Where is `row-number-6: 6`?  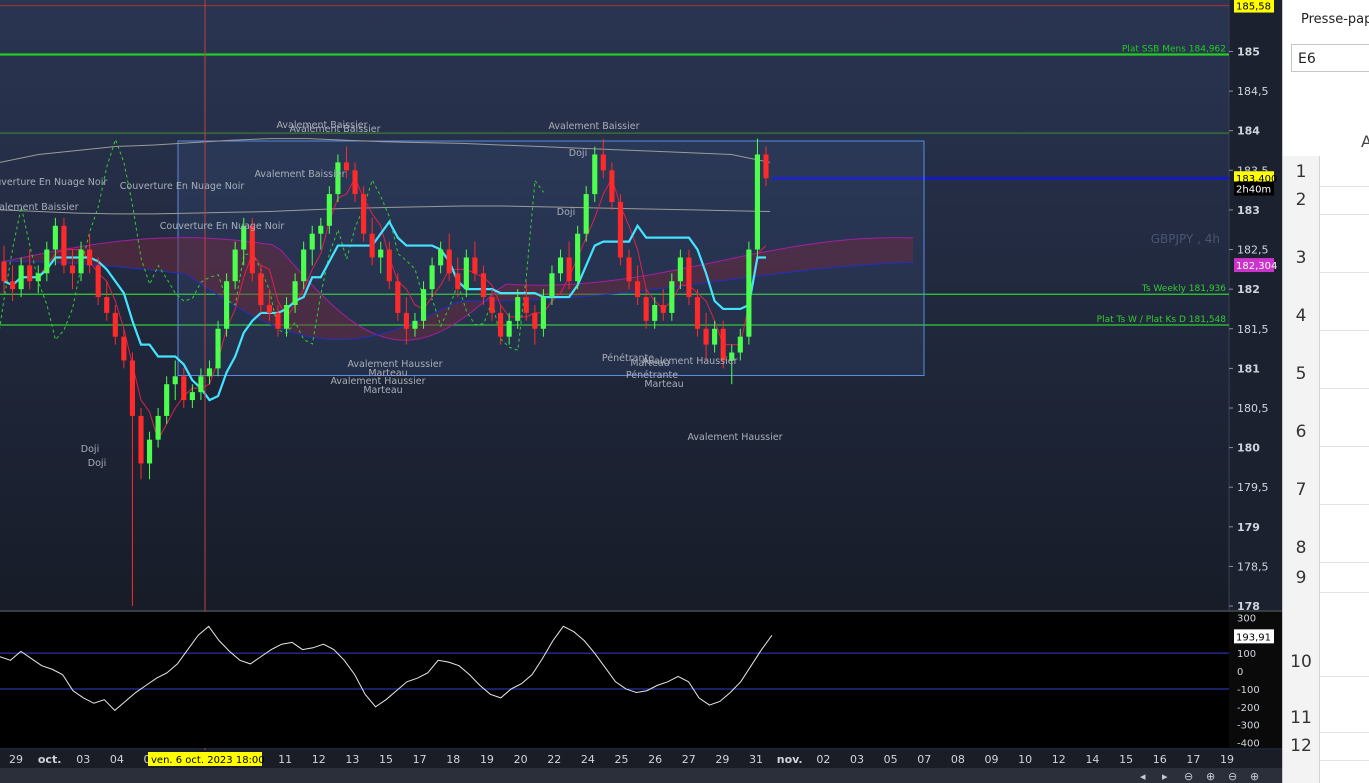 row-number-6: 6 is located at coordinates (1301, 432).